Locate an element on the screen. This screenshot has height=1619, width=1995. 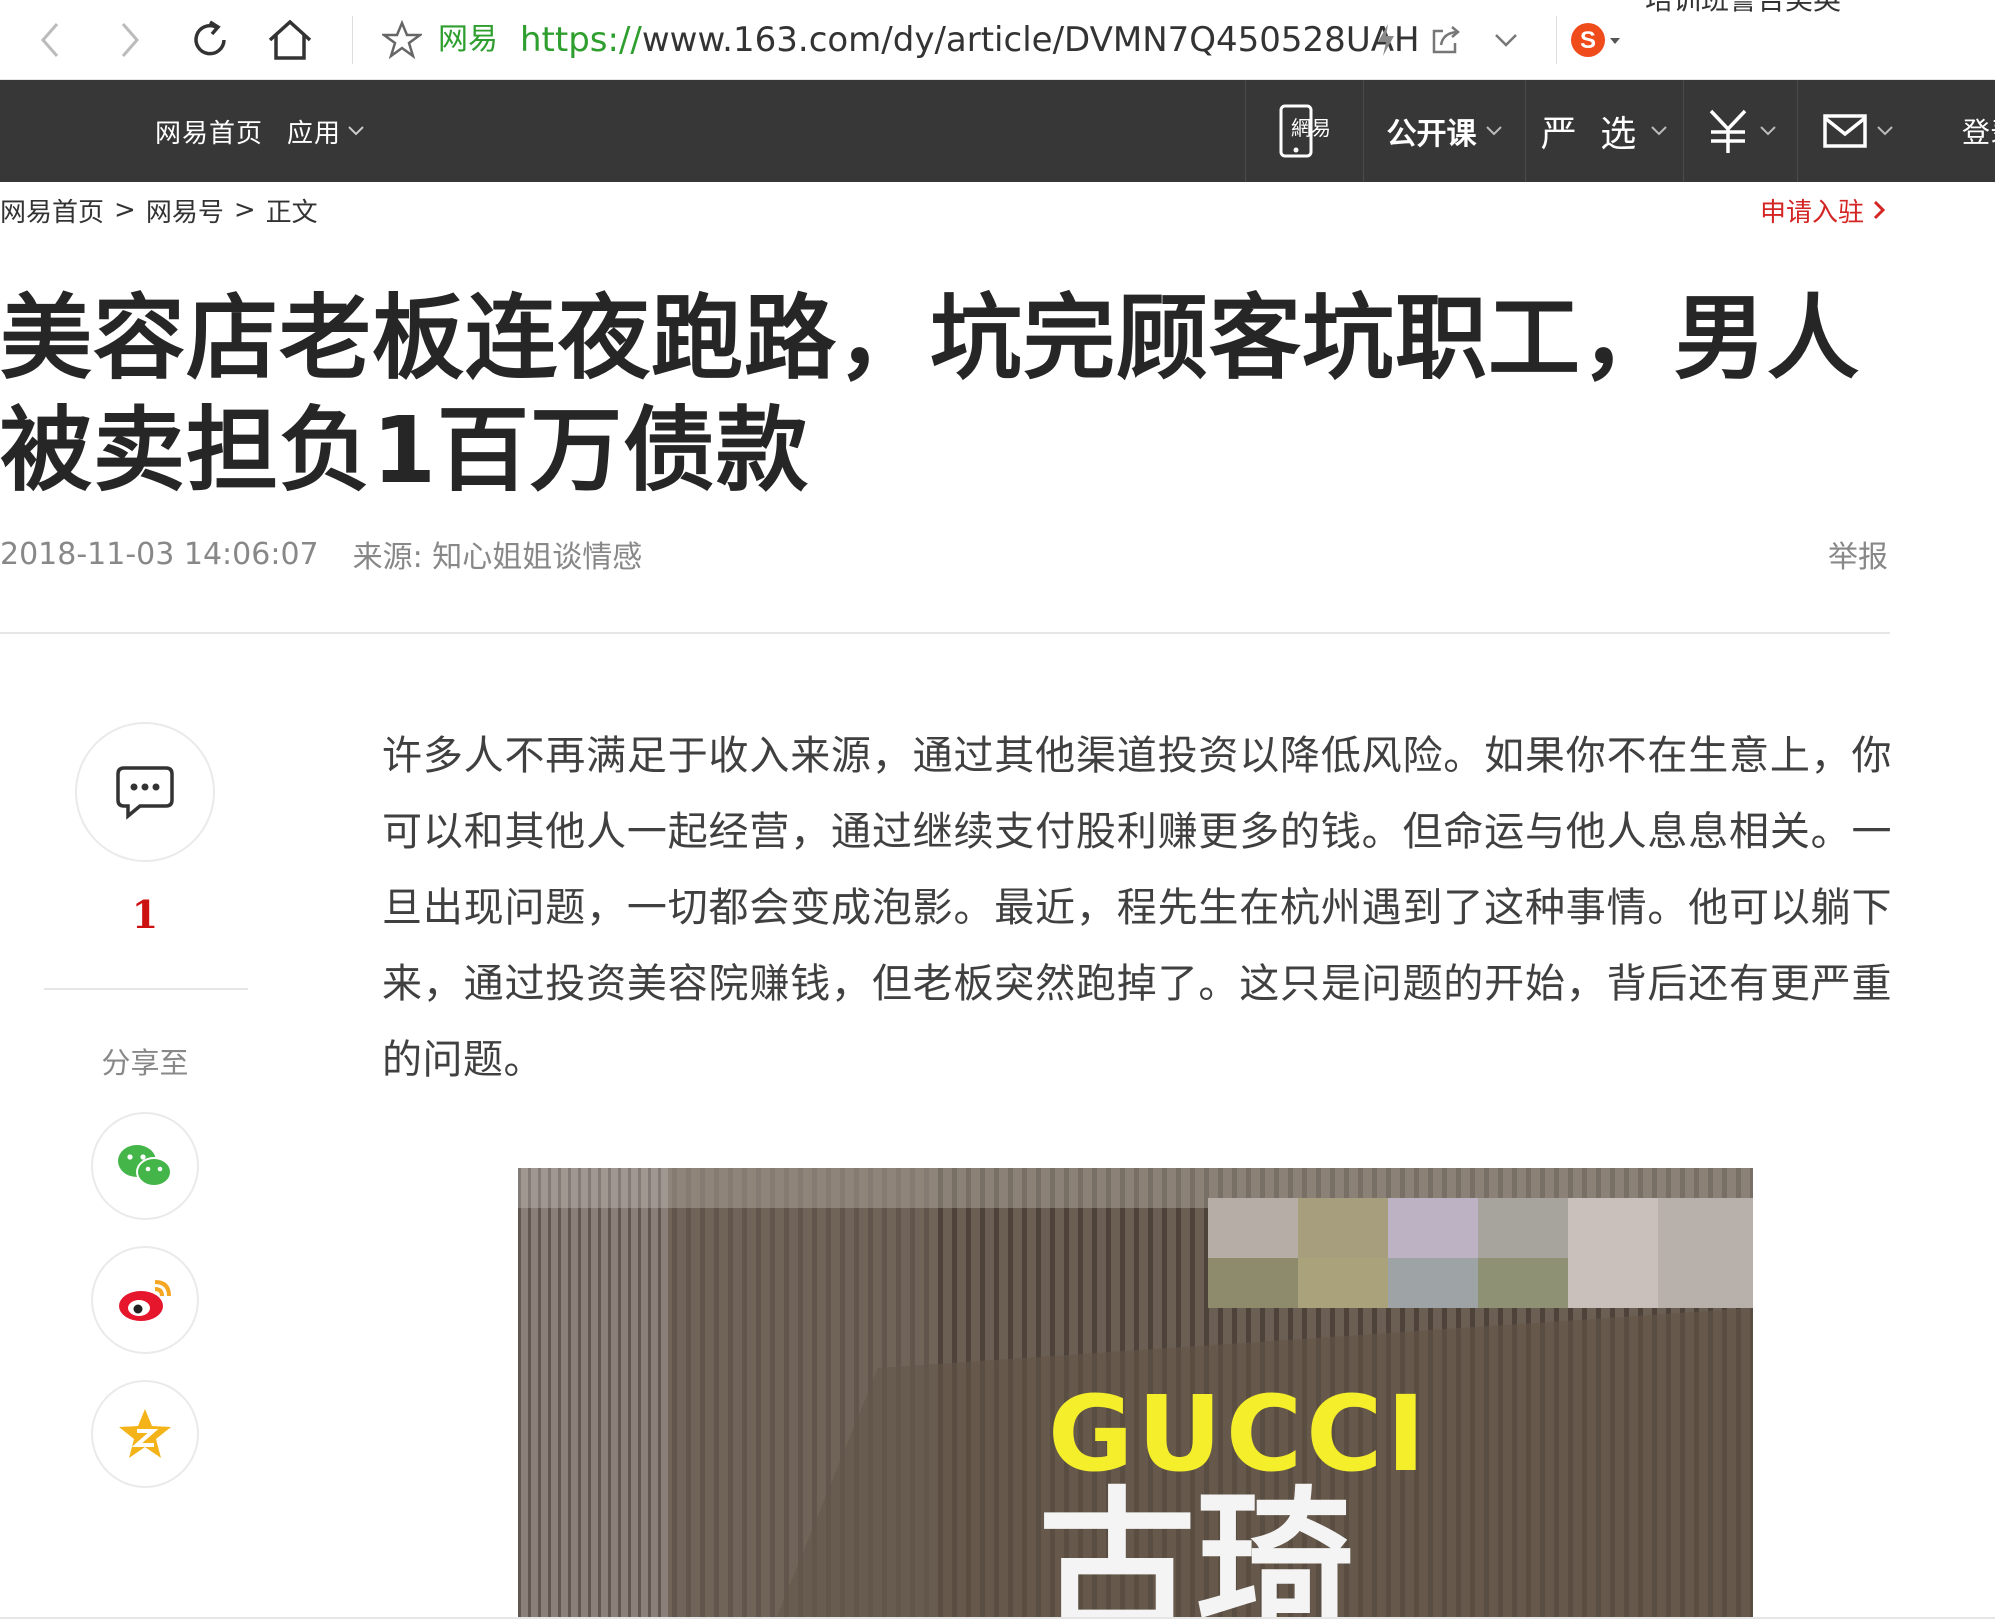
breadcrumb-home: 网易首页 is located at coordinates (52, 210).